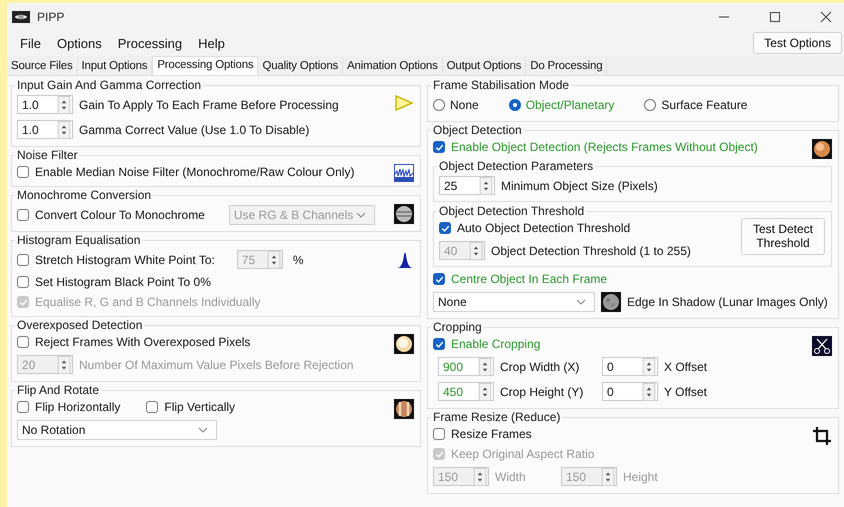  I want to click on group-title: Cropping, so click(457, 327).